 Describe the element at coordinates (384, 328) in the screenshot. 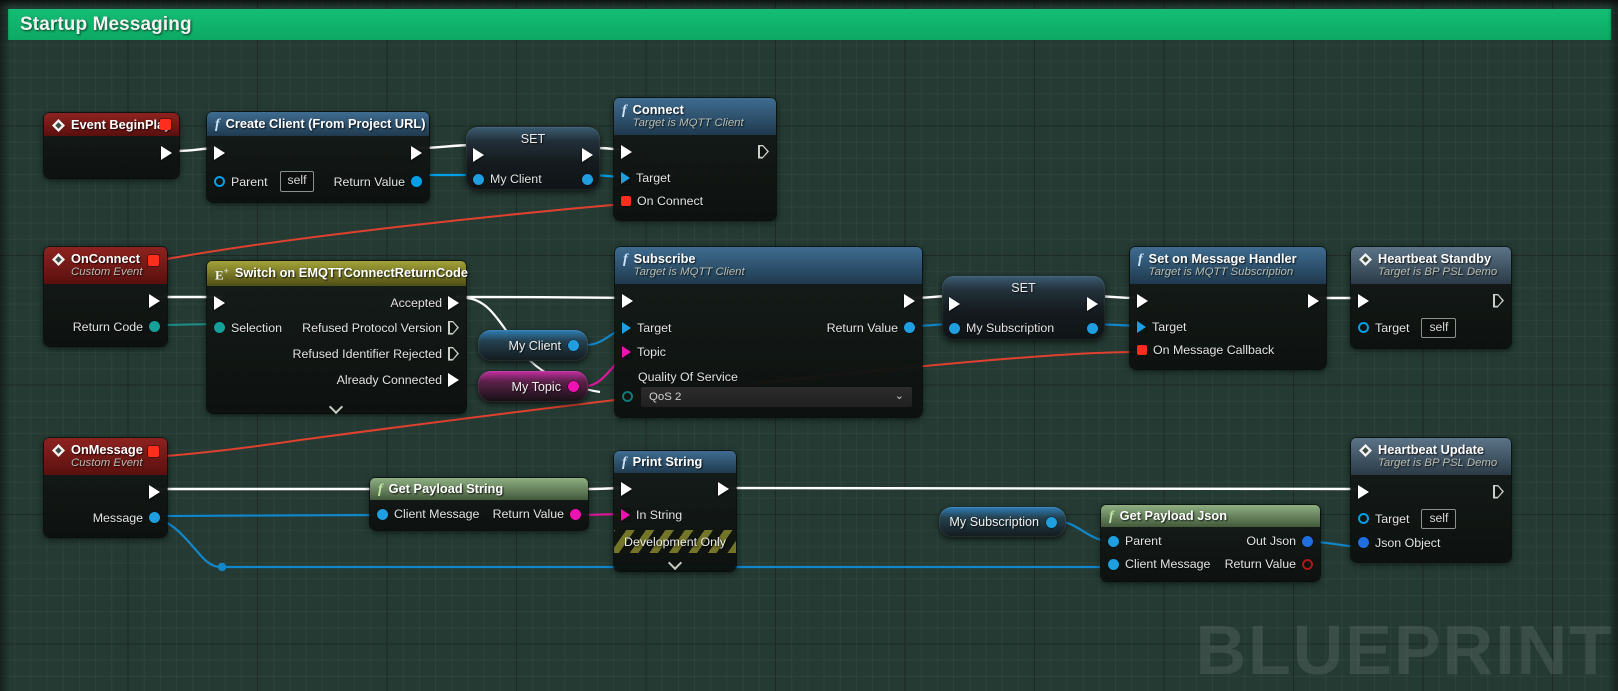

I see `exec-out-pin-refused-protocol-version: Refused Protocol Version` at that location.